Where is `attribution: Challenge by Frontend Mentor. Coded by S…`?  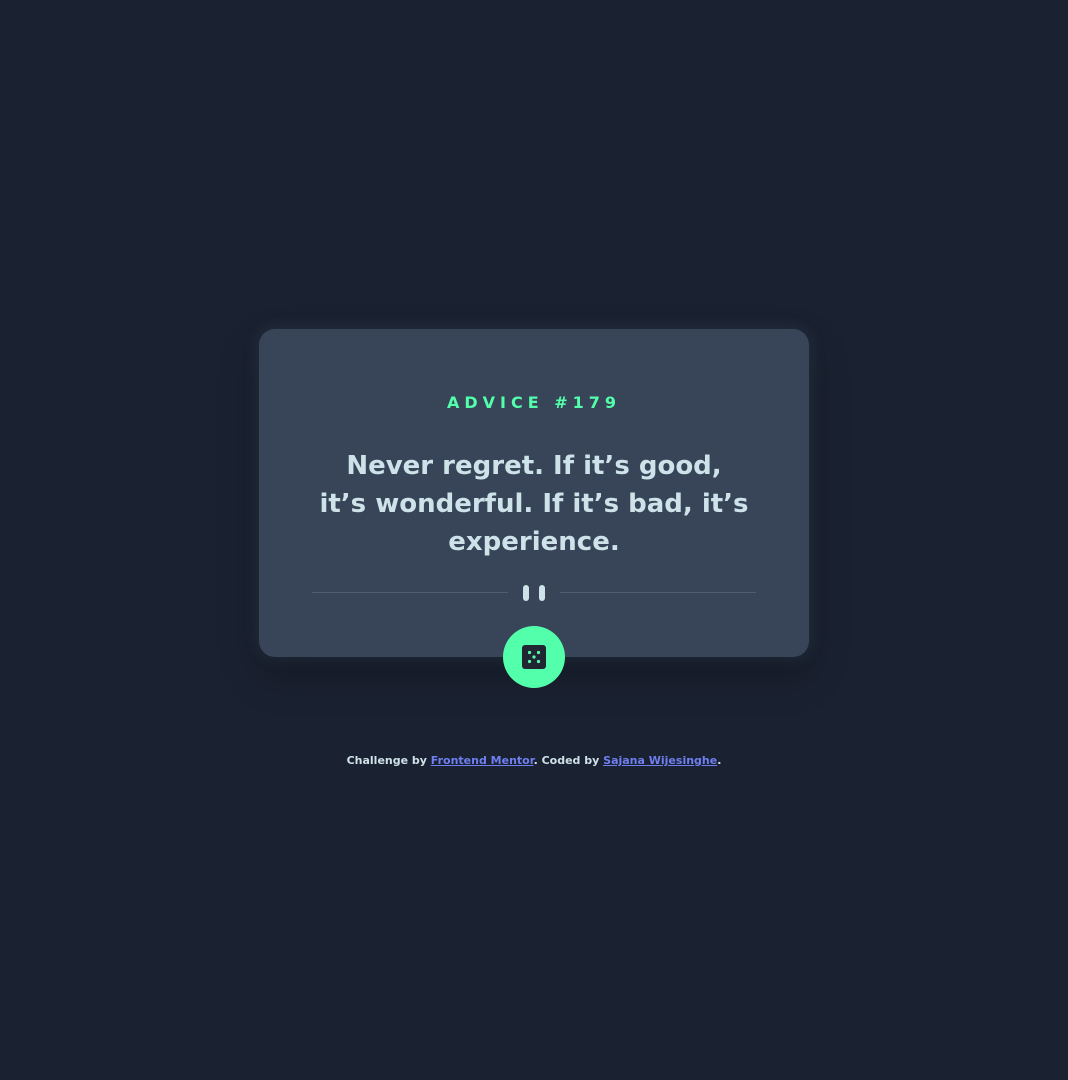 attribution: Challenge by Frontend Mentor. Coded by S… is located at coordinates (534, 761).